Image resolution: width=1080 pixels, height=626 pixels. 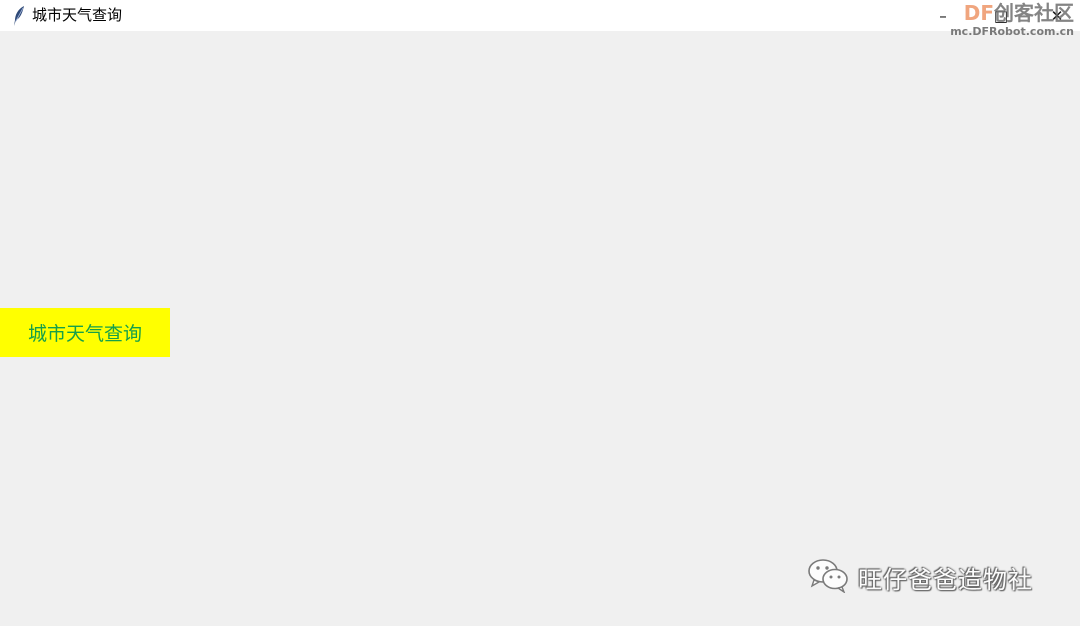 What do you see at coordinates (77, 15) in the screenshot?
I see `window-title: 城市天气查询` at bounding box center [77, 15].